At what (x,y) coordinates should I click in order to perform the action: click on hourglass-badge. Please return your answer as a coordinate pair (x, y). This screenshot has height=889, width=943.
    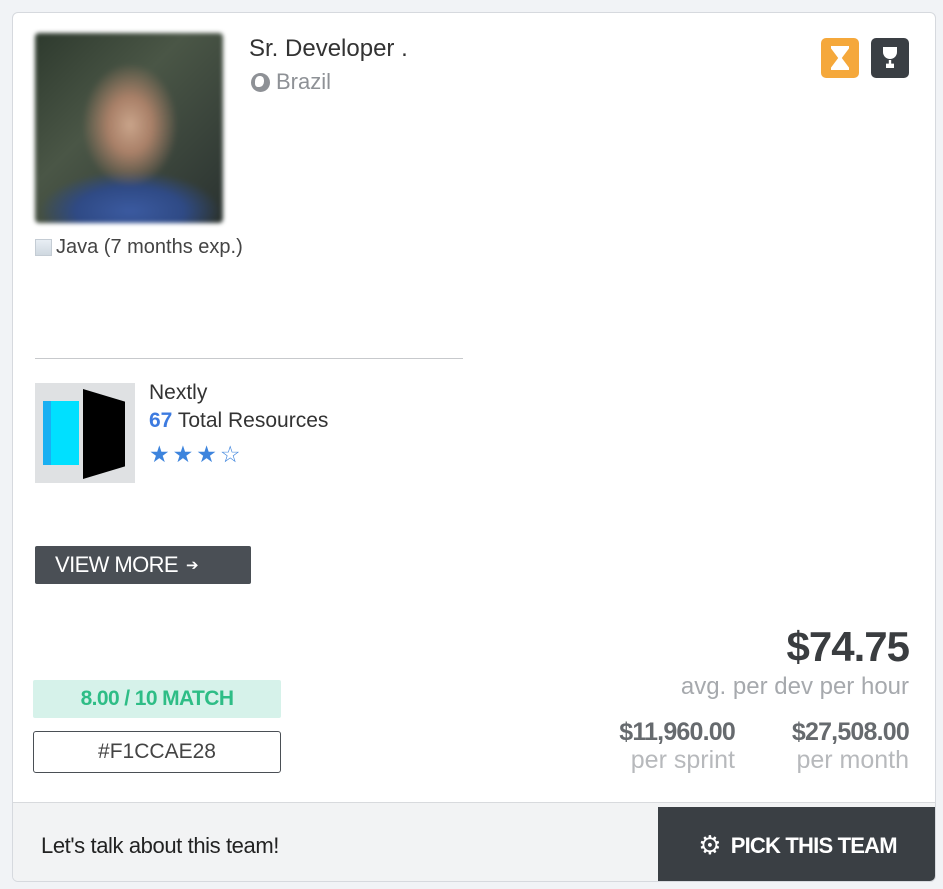
    Looking at the image, I should click on (840, 58).